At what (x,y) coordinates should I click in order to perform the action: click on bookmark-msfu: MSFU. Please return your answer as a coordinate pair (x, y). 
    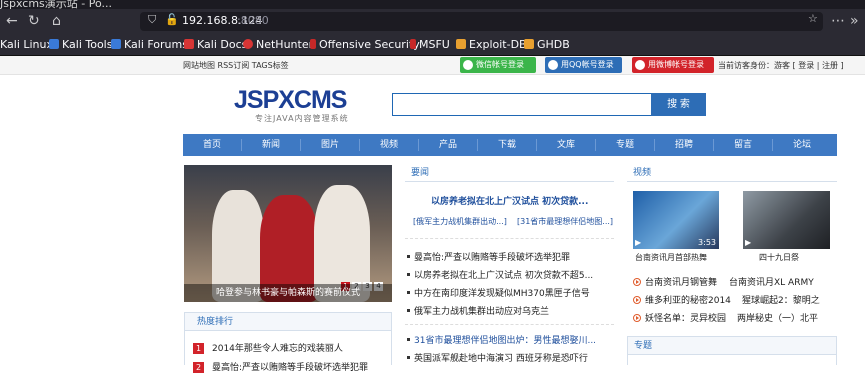
    Looking at the image, I should click on (430, 45).